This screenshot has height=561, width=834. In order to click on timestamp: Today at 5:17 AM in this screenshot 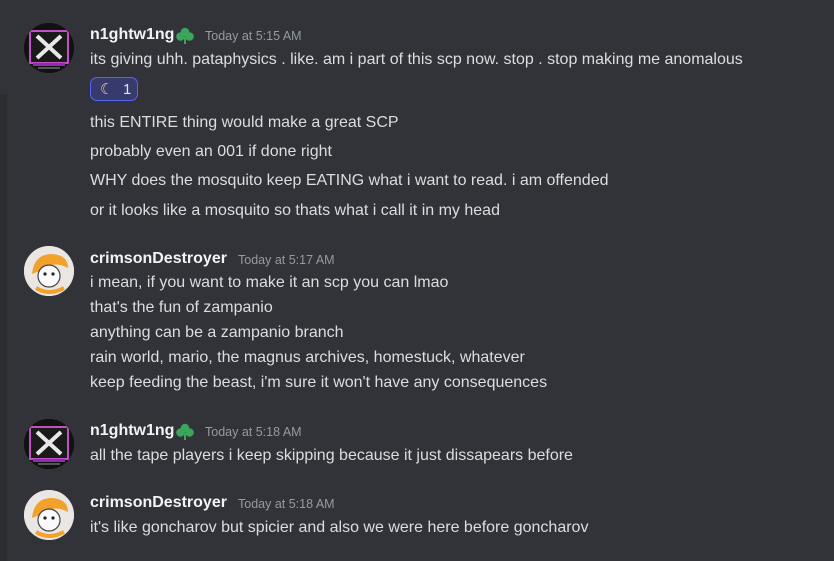, I will do `click(286, 260)`.